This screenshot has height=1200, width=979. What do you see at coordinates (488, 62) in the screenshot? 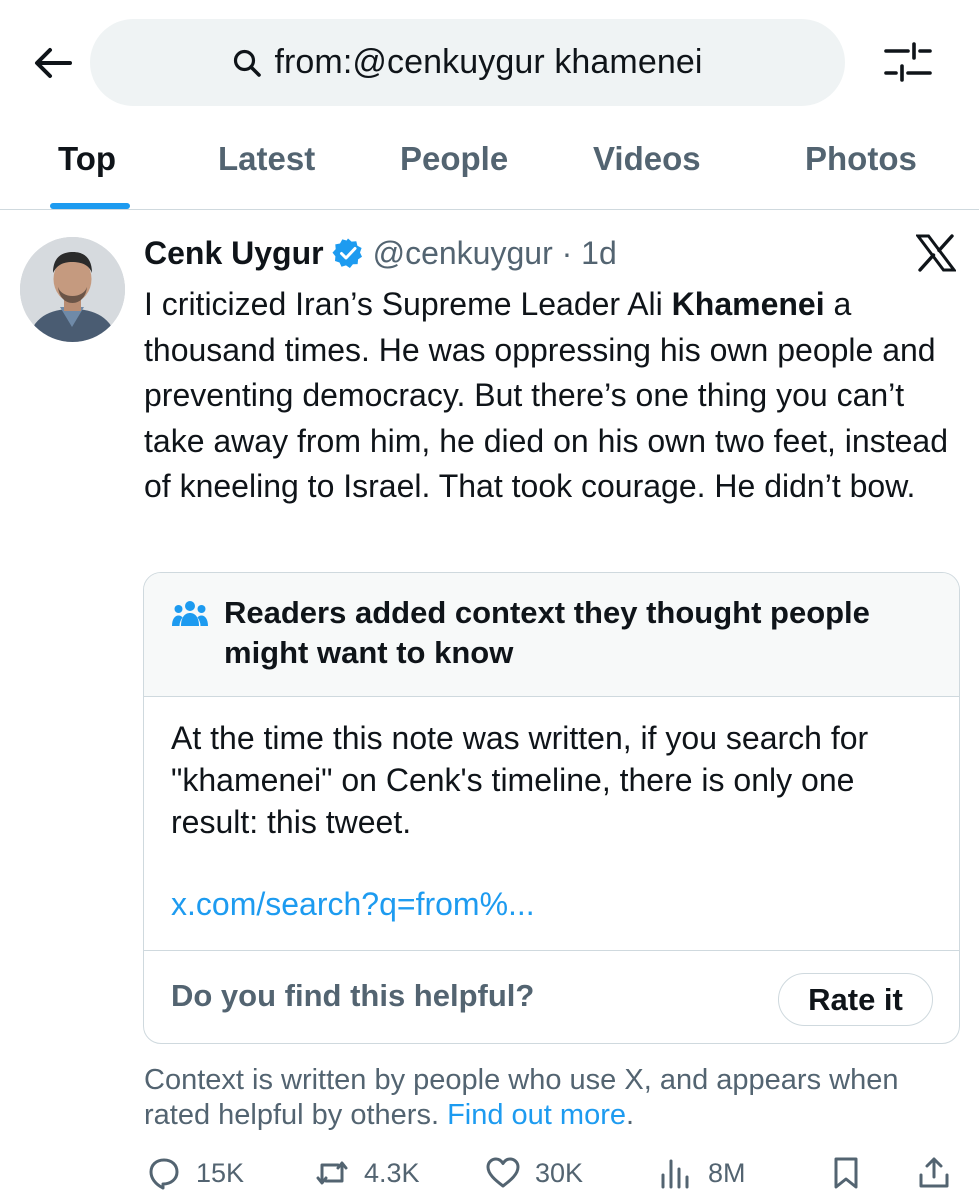
I see `search-query: from:@cenkuygur khamenei` at bounding box center [488, 62].